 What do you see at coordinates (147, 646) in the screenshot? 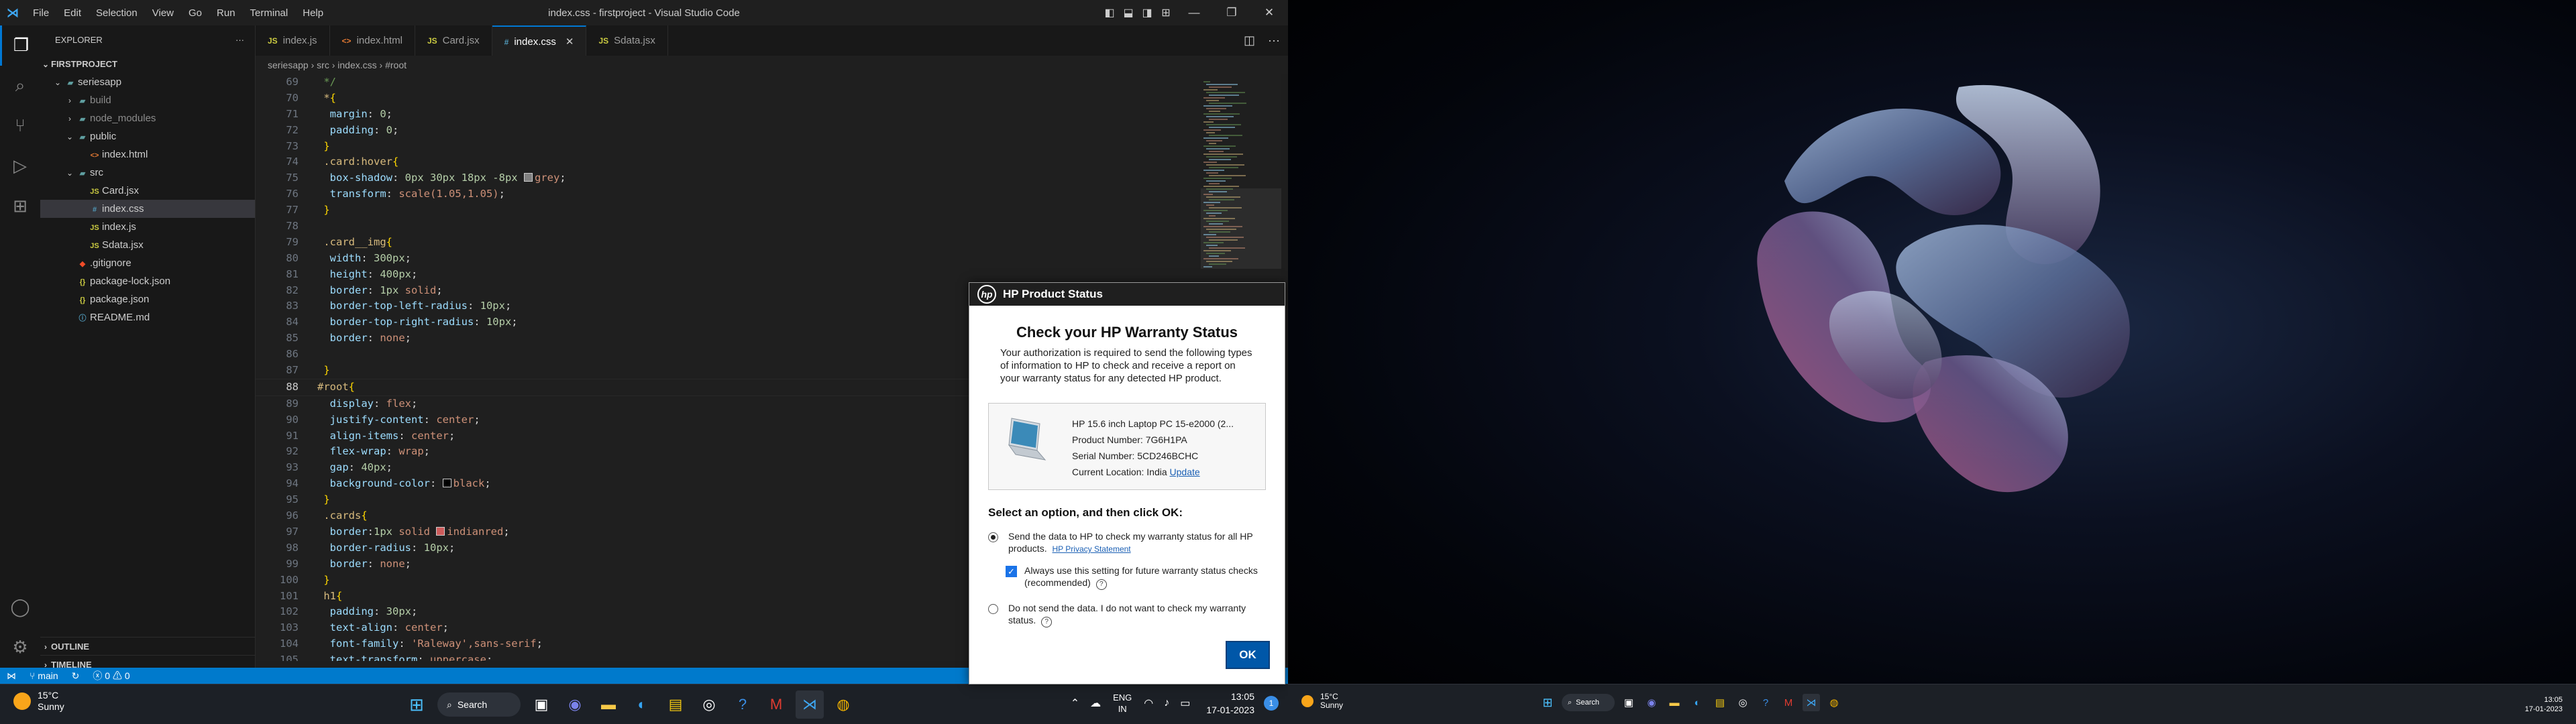
I see `outline-section: › OUTLINE` at bounding box center [147, 646].